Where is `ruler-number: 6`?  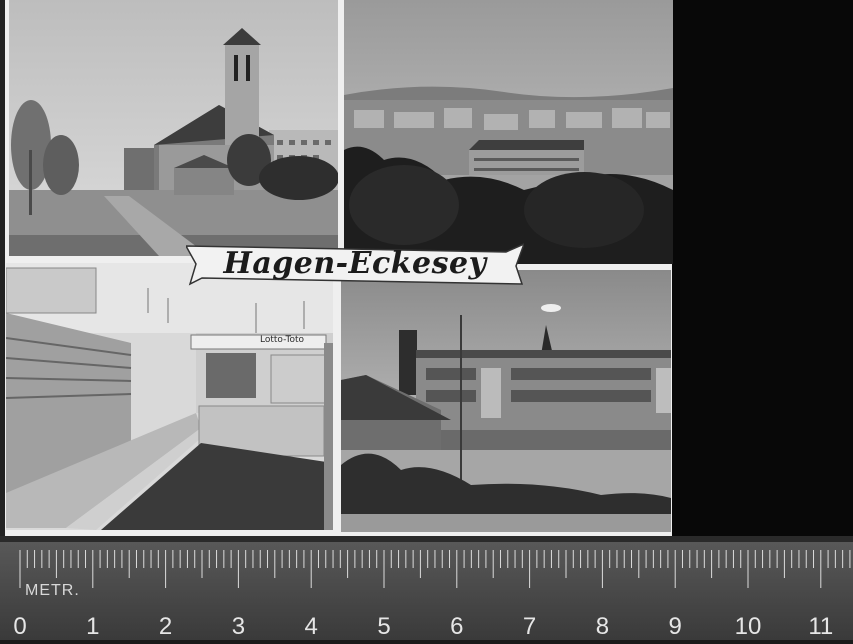 ruler-number: 6 is located at coordinates (457, 626).